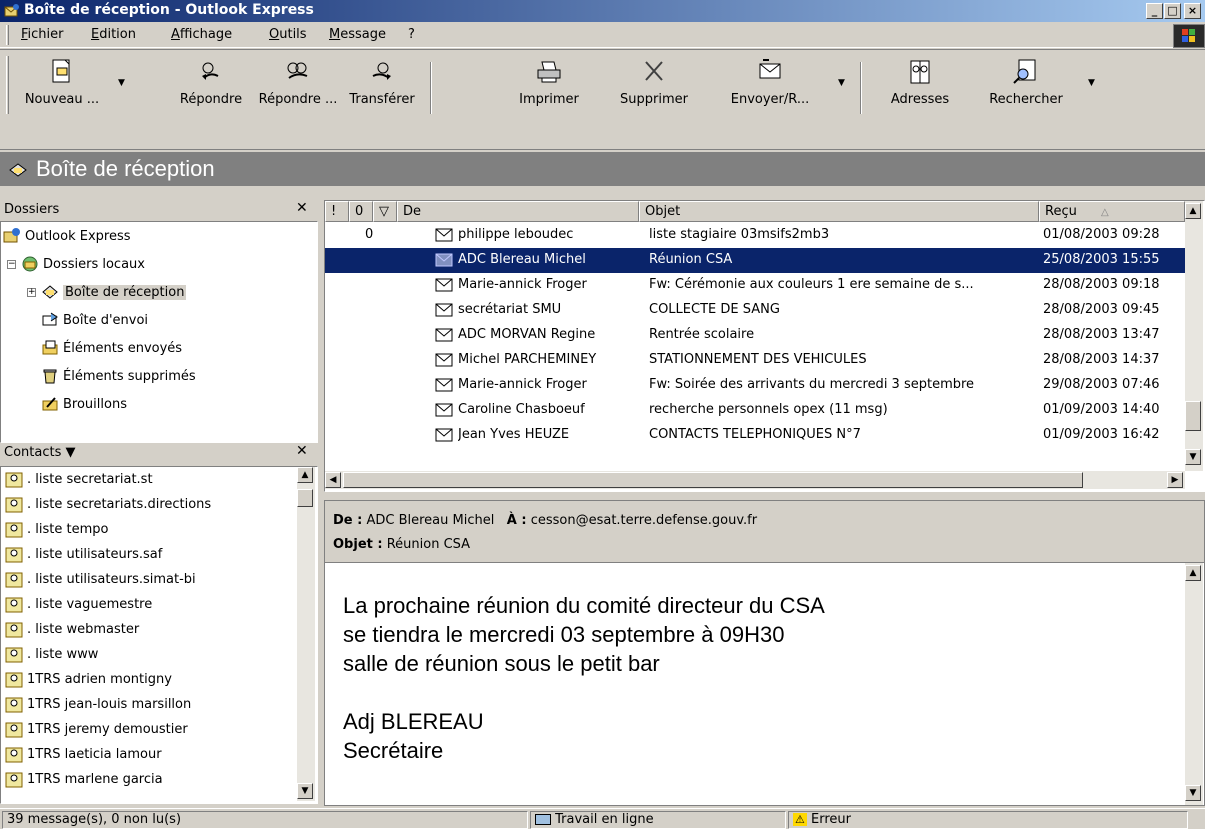 The image size is (1205, 829). Describe the element at coordinates (333, 480) in the screenshot. I see `scroll-left-icon: ◀` at that location.